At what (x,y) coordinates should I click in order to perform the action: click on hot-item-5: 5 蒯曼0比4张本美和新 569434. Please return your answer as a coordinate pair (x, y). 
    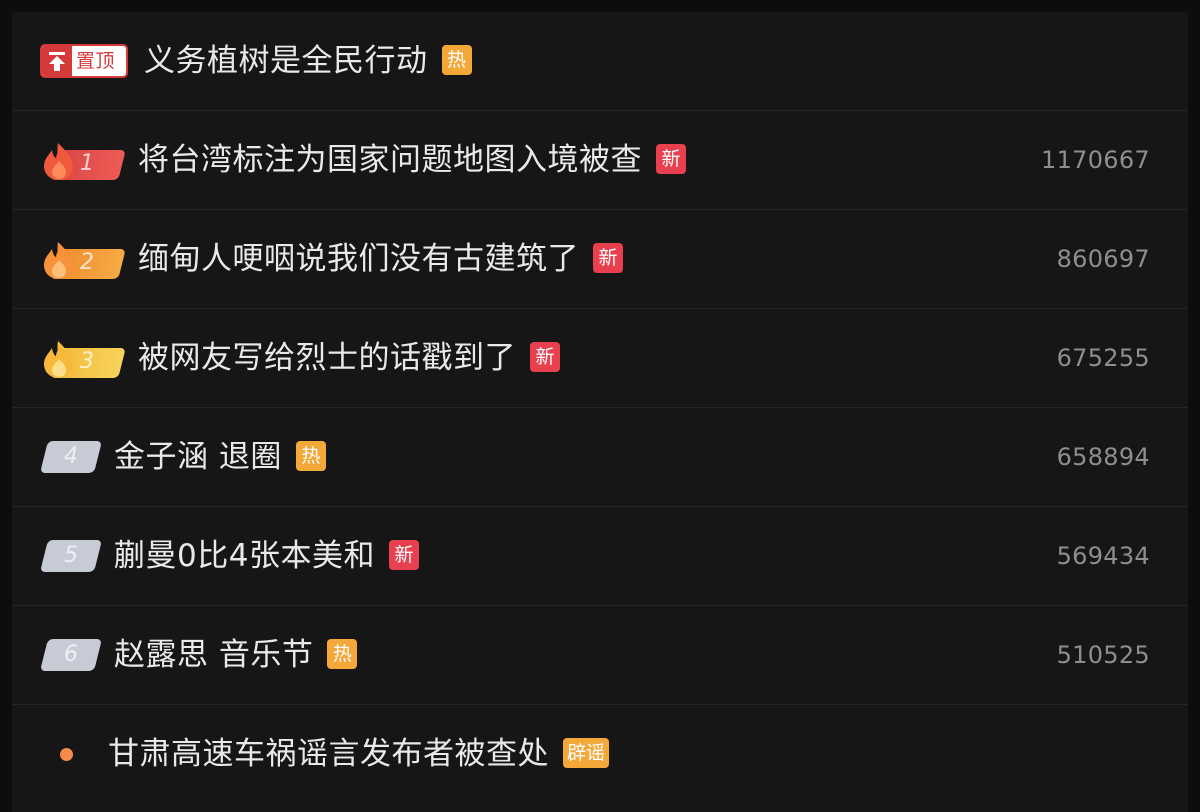
    Looking at the image, I should click on (600, 556).